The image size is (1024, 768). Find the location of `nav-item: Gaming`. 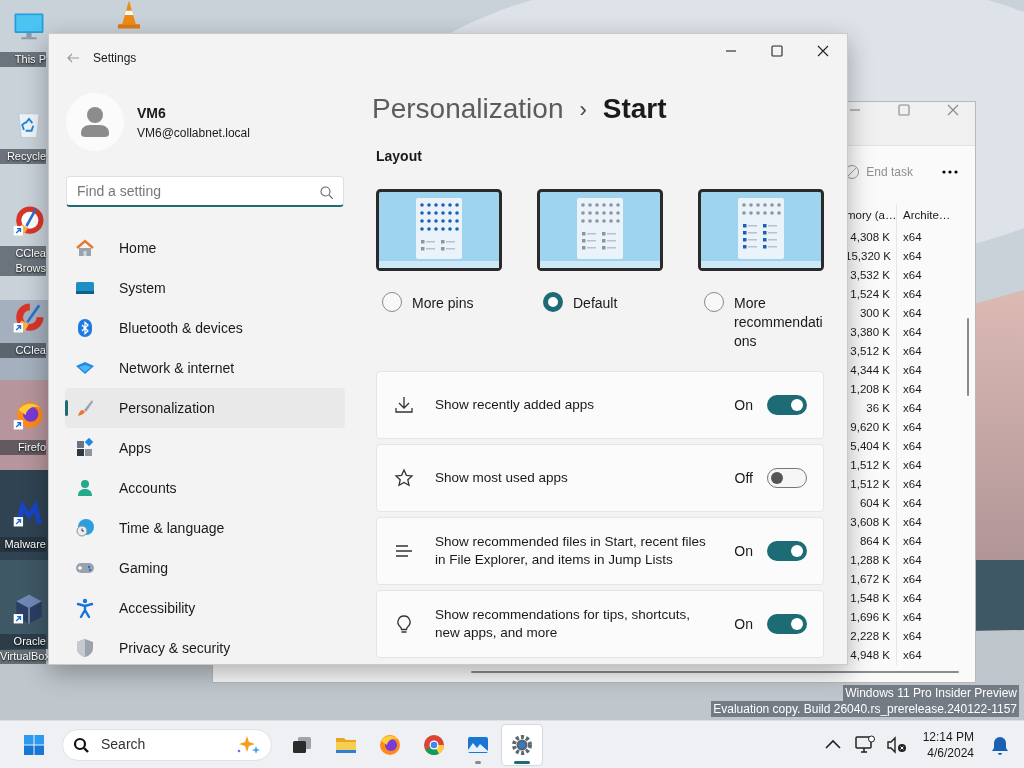

nav-item: Gaming is located at coordinates (205, 568).